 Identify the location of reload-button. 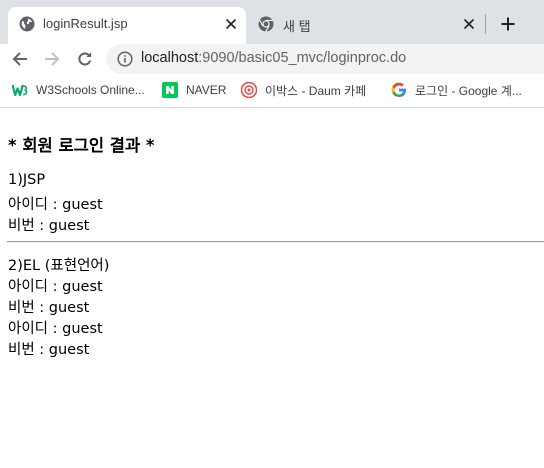
(85, 59).